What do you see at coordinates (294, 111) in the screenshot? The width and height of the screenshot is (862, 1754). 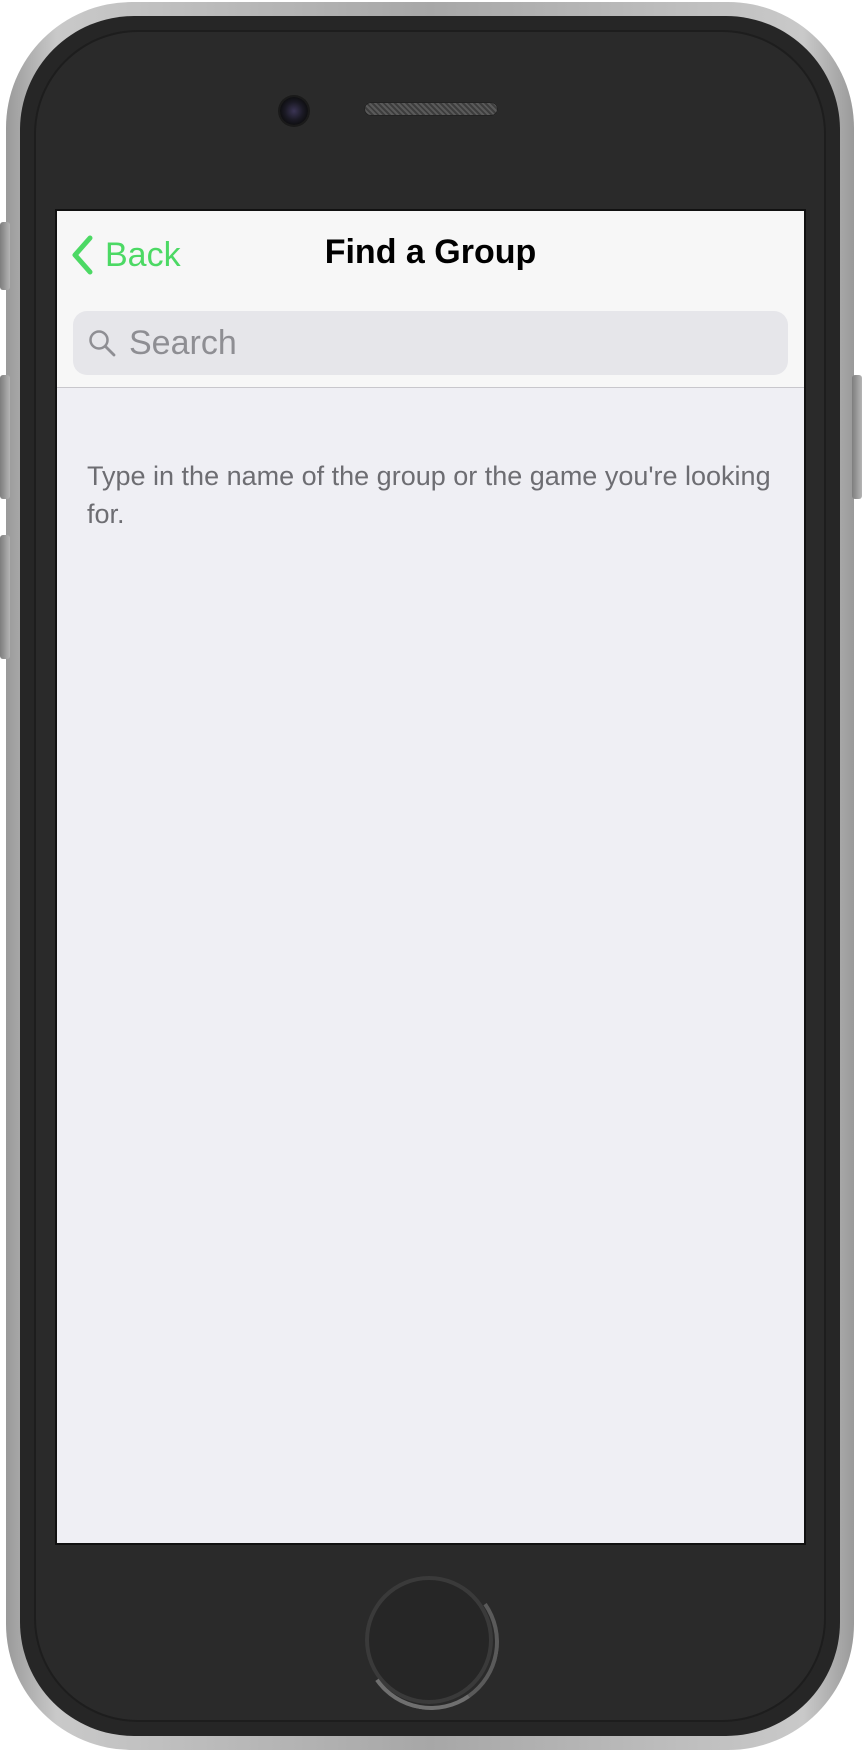 I see `front-camera` at bounding box center [294, 111].